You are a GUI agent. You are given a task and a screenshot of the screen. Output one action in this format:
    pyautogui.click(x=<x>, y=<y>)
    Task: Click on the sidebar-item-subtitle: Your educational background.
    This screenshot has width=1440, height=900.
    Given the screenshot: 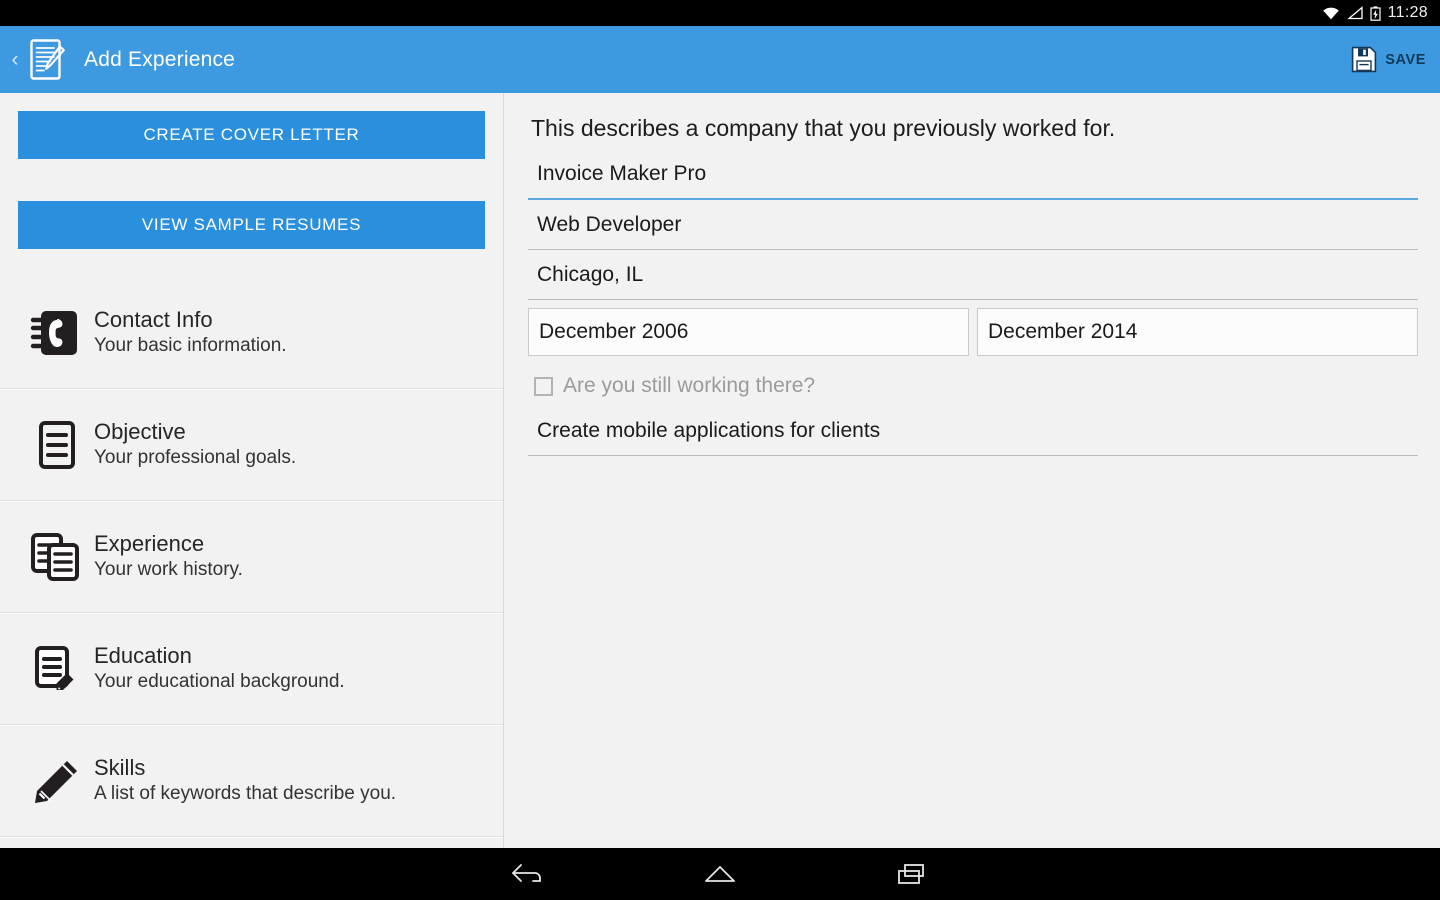 What is the action you would take?
    pyautogui.click(x=219, y=681)
    